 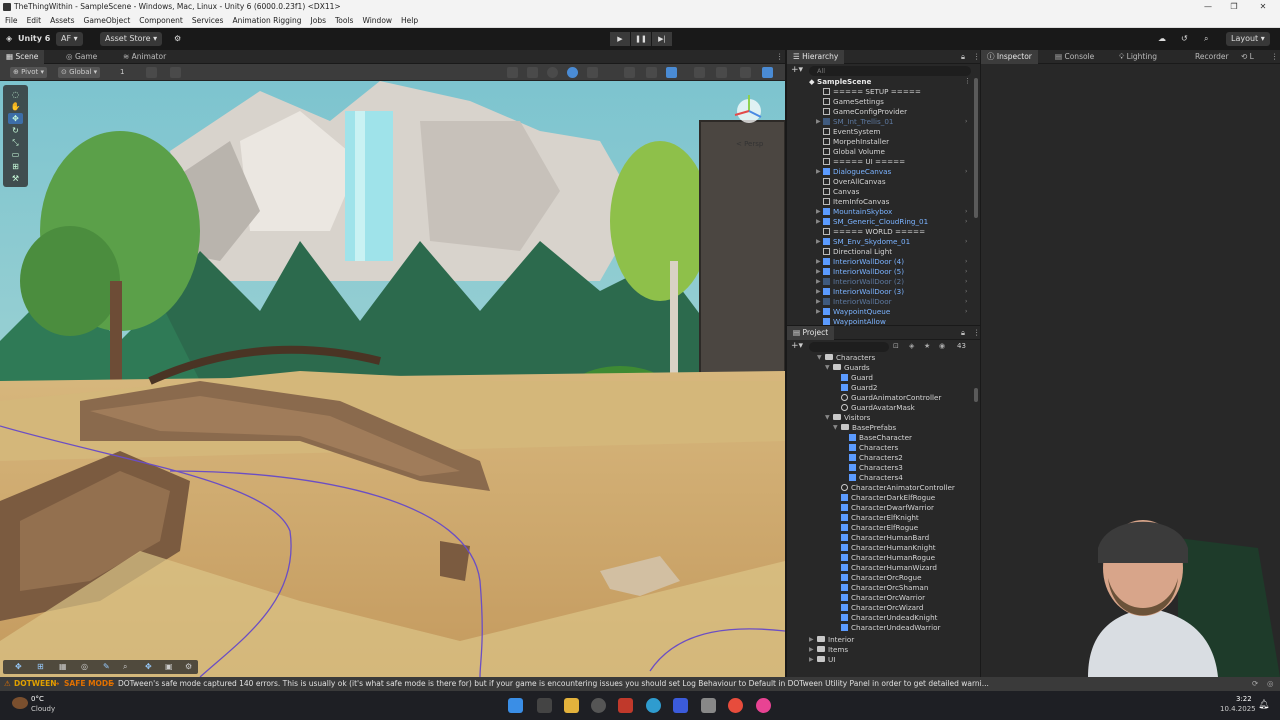 I want to click on global-toggle: ⊙ Global ▾, so click(x=79, y=72).